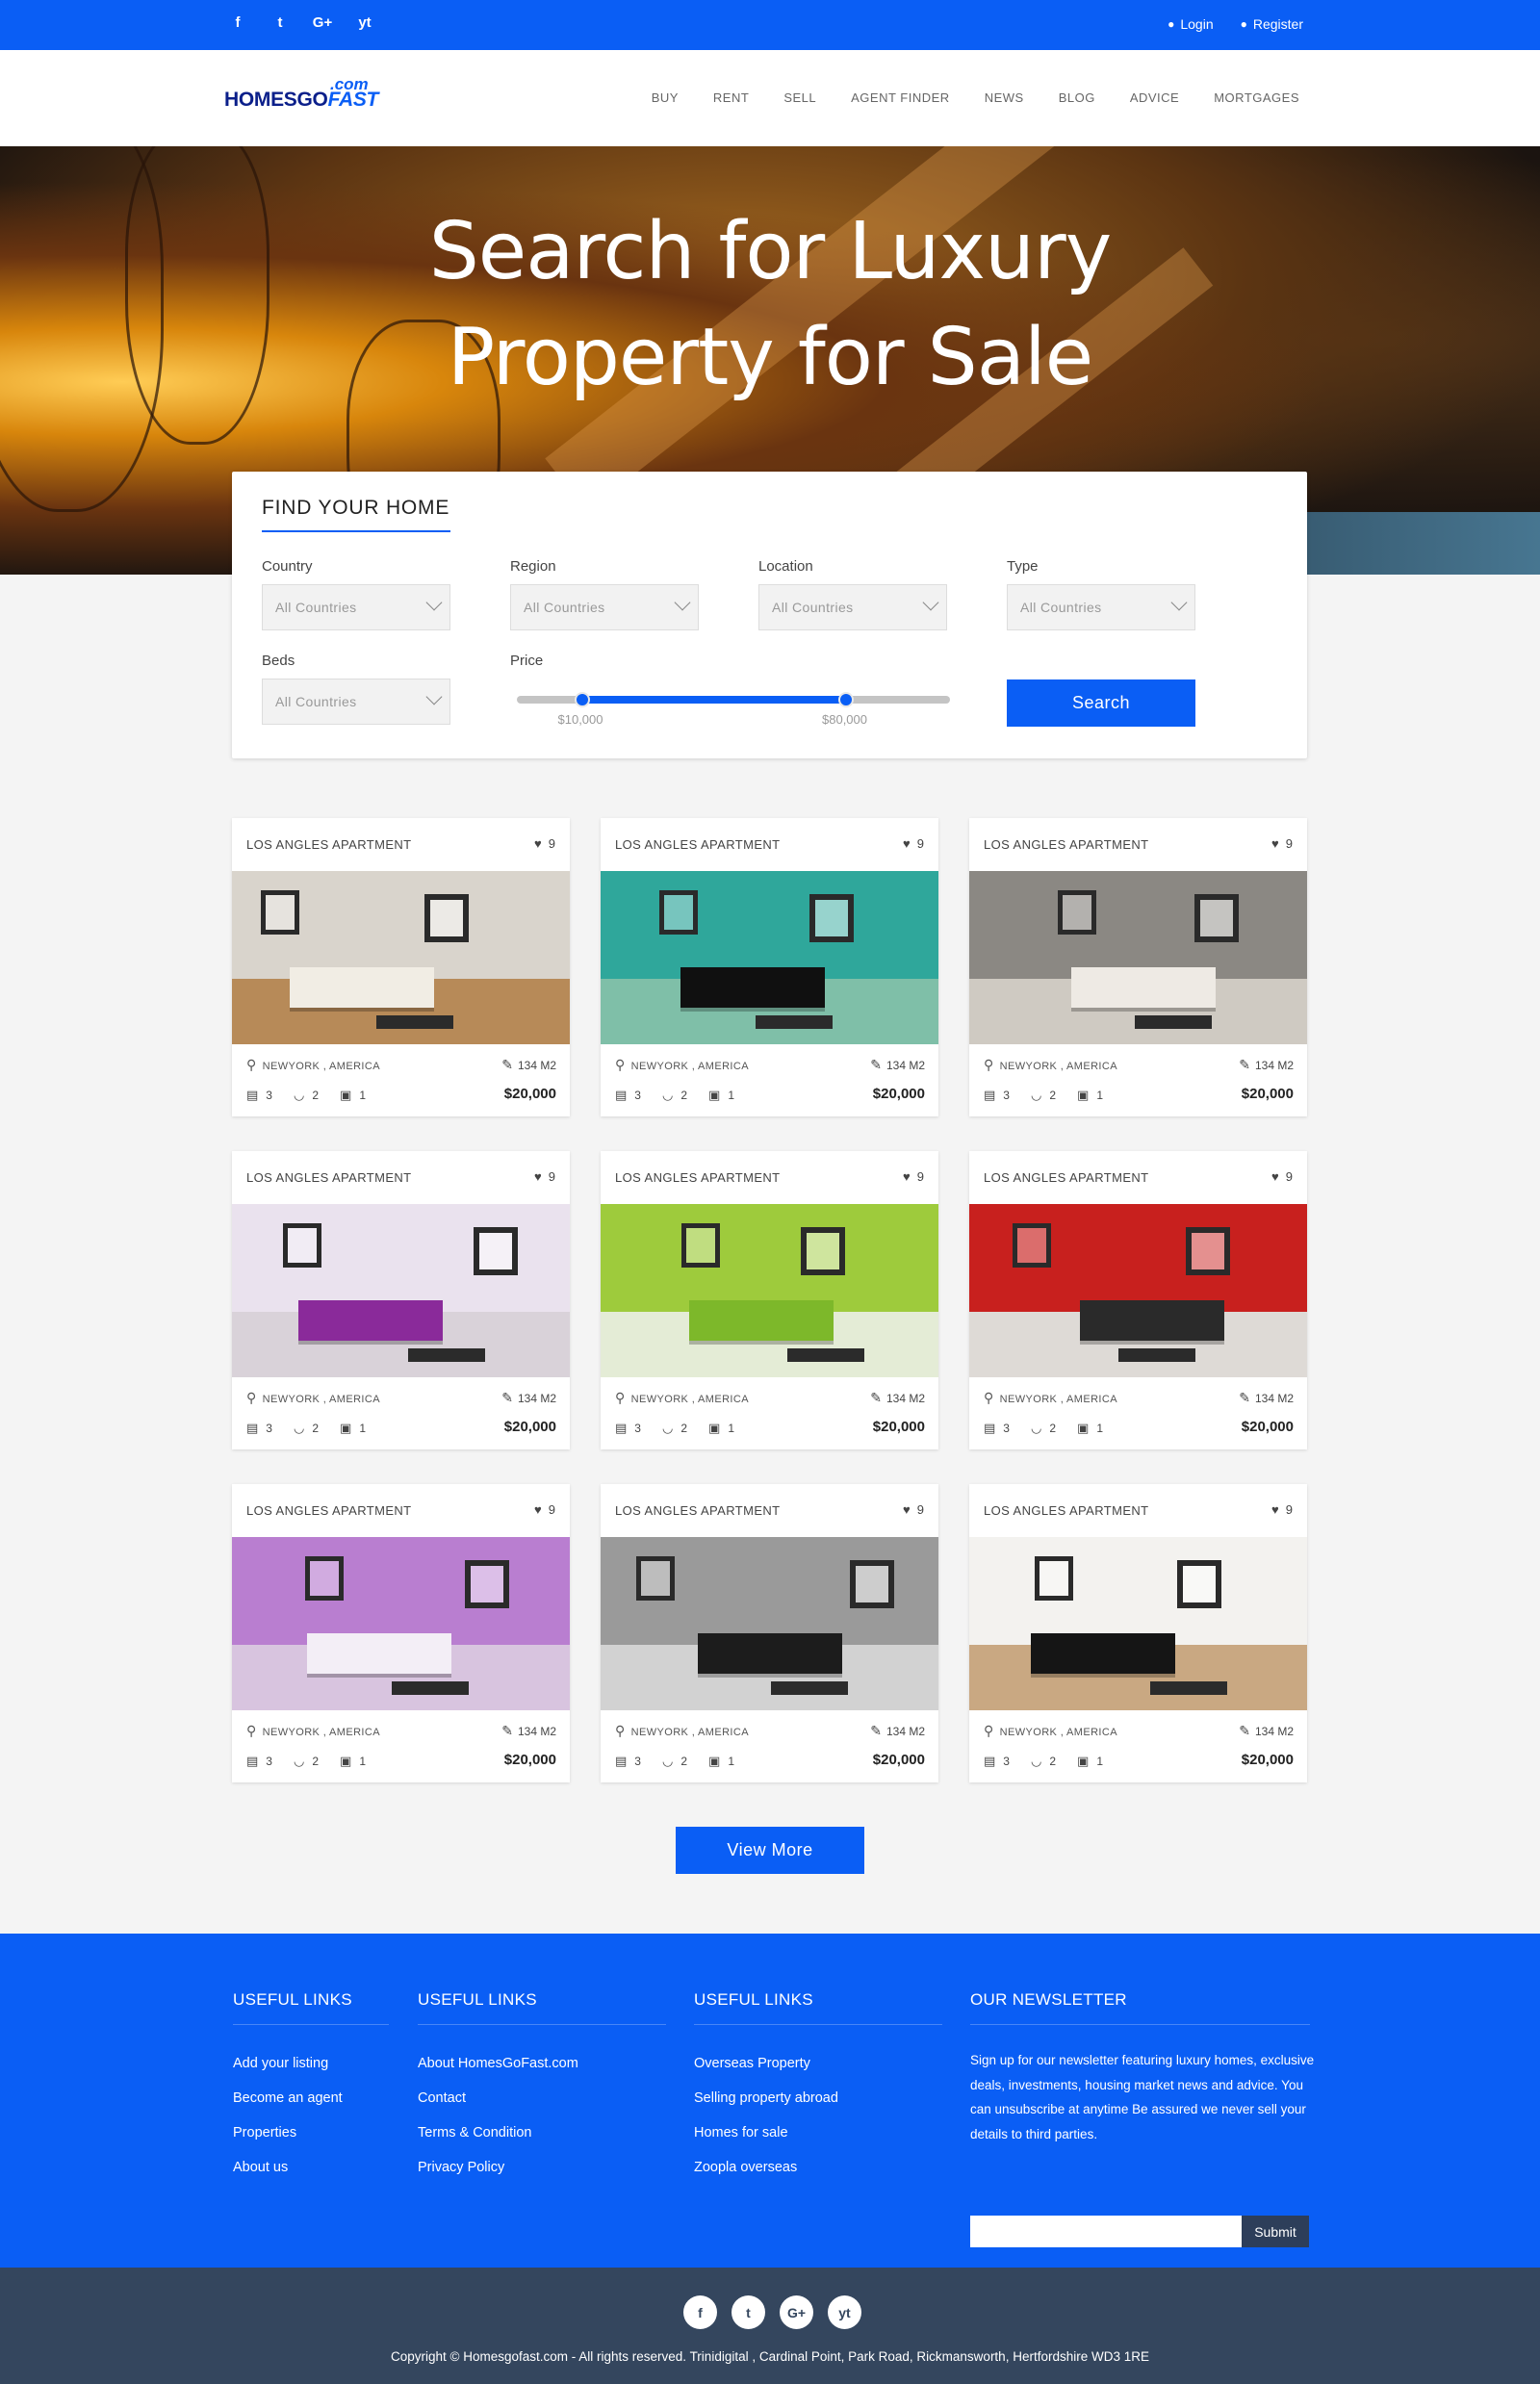  I want to click on footer-link: About us, so click(311, 2167).